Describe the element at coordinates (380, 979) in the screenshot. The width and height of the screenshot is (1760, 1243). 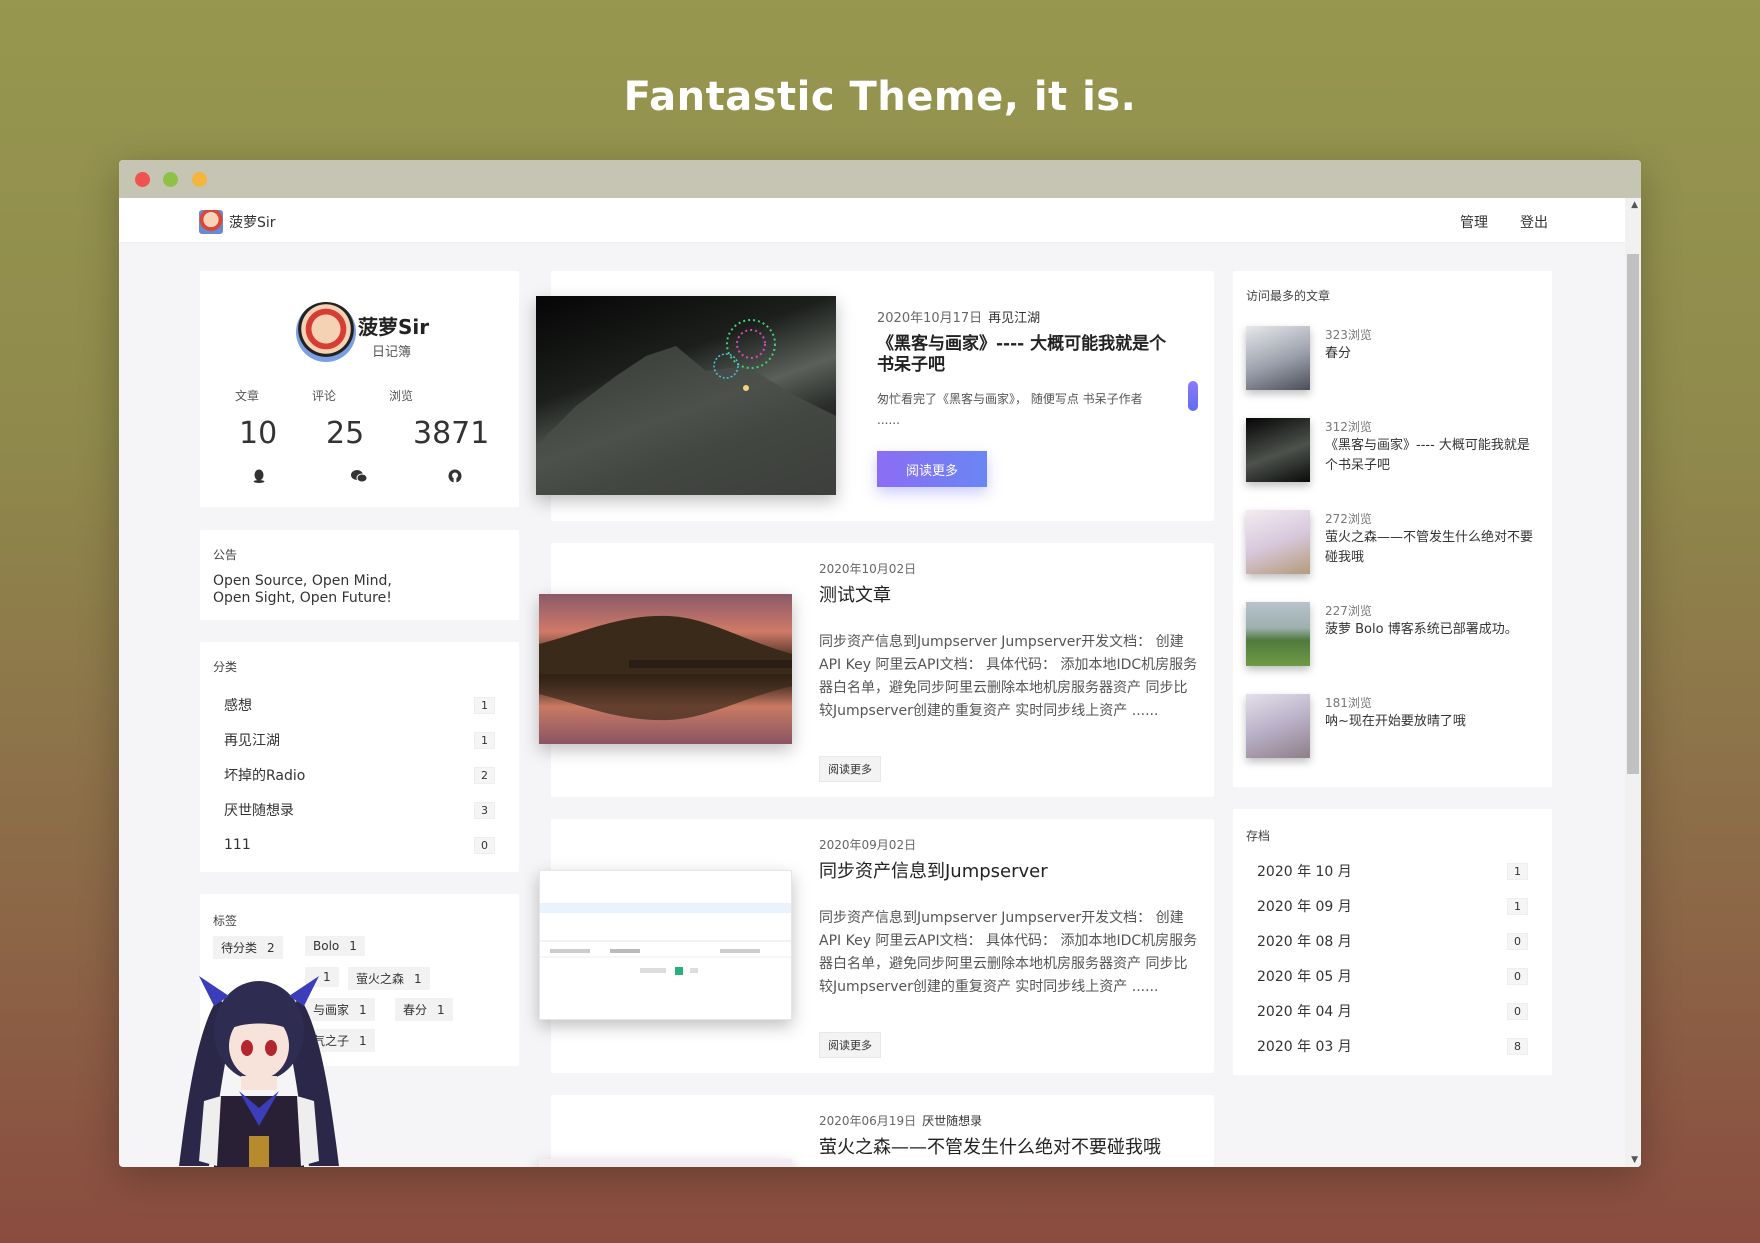
I see `tag-name: 萤火之森` at that location.